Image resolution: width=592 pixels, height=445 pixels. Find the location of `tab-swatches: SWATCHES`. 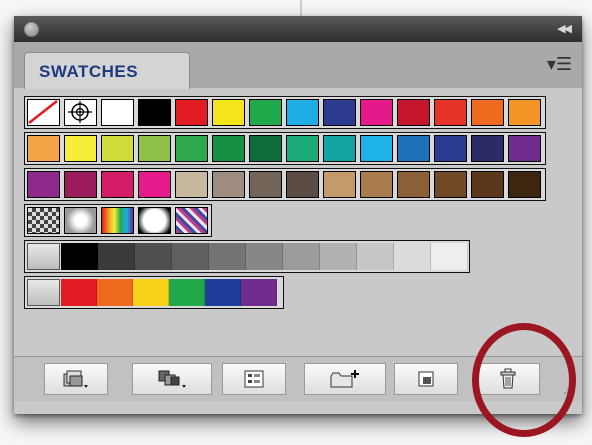

tab-swatches: SWATCHES is located at coordinates (107, 70).